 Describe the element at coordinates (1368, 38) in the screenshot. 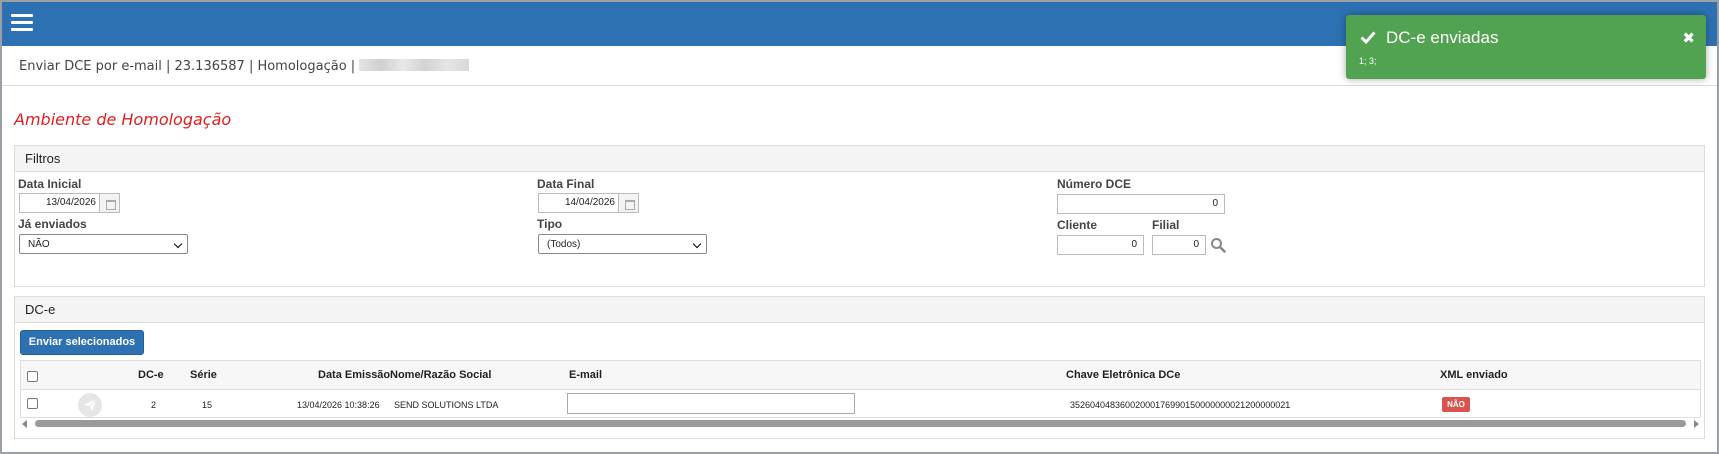

I see `checkmark-icon` at that location.